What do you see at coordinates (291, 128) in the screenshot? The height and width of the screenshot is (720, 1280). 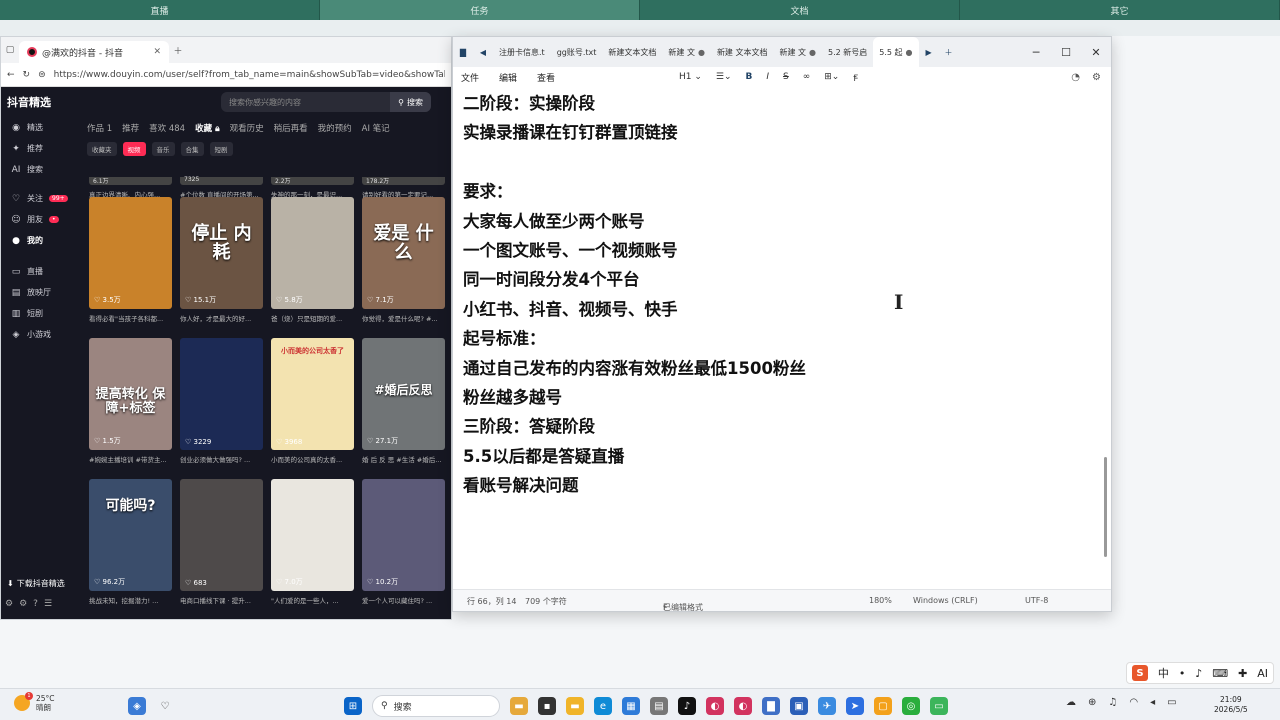 I see `tab-watch-later: 稍后再看` at bounding box center [291, 128].